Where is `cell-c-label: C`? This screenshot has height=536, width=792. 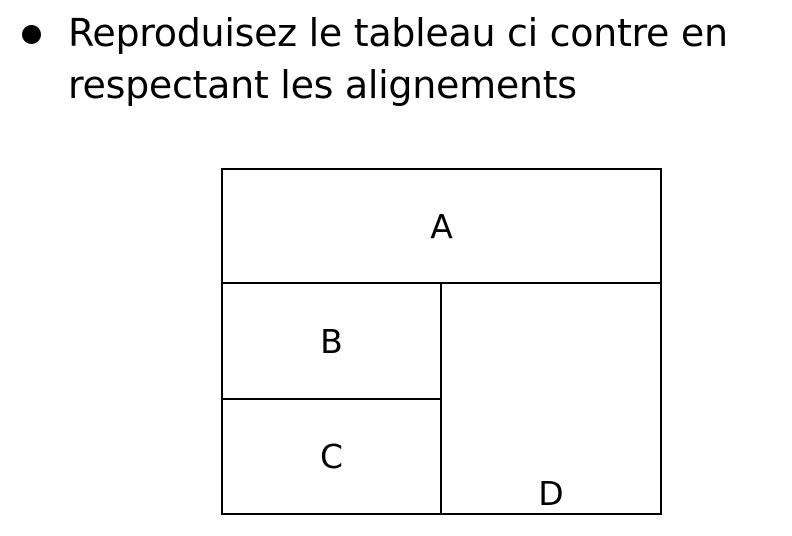 cell-c-label: C is located at coordinates (331, 456).